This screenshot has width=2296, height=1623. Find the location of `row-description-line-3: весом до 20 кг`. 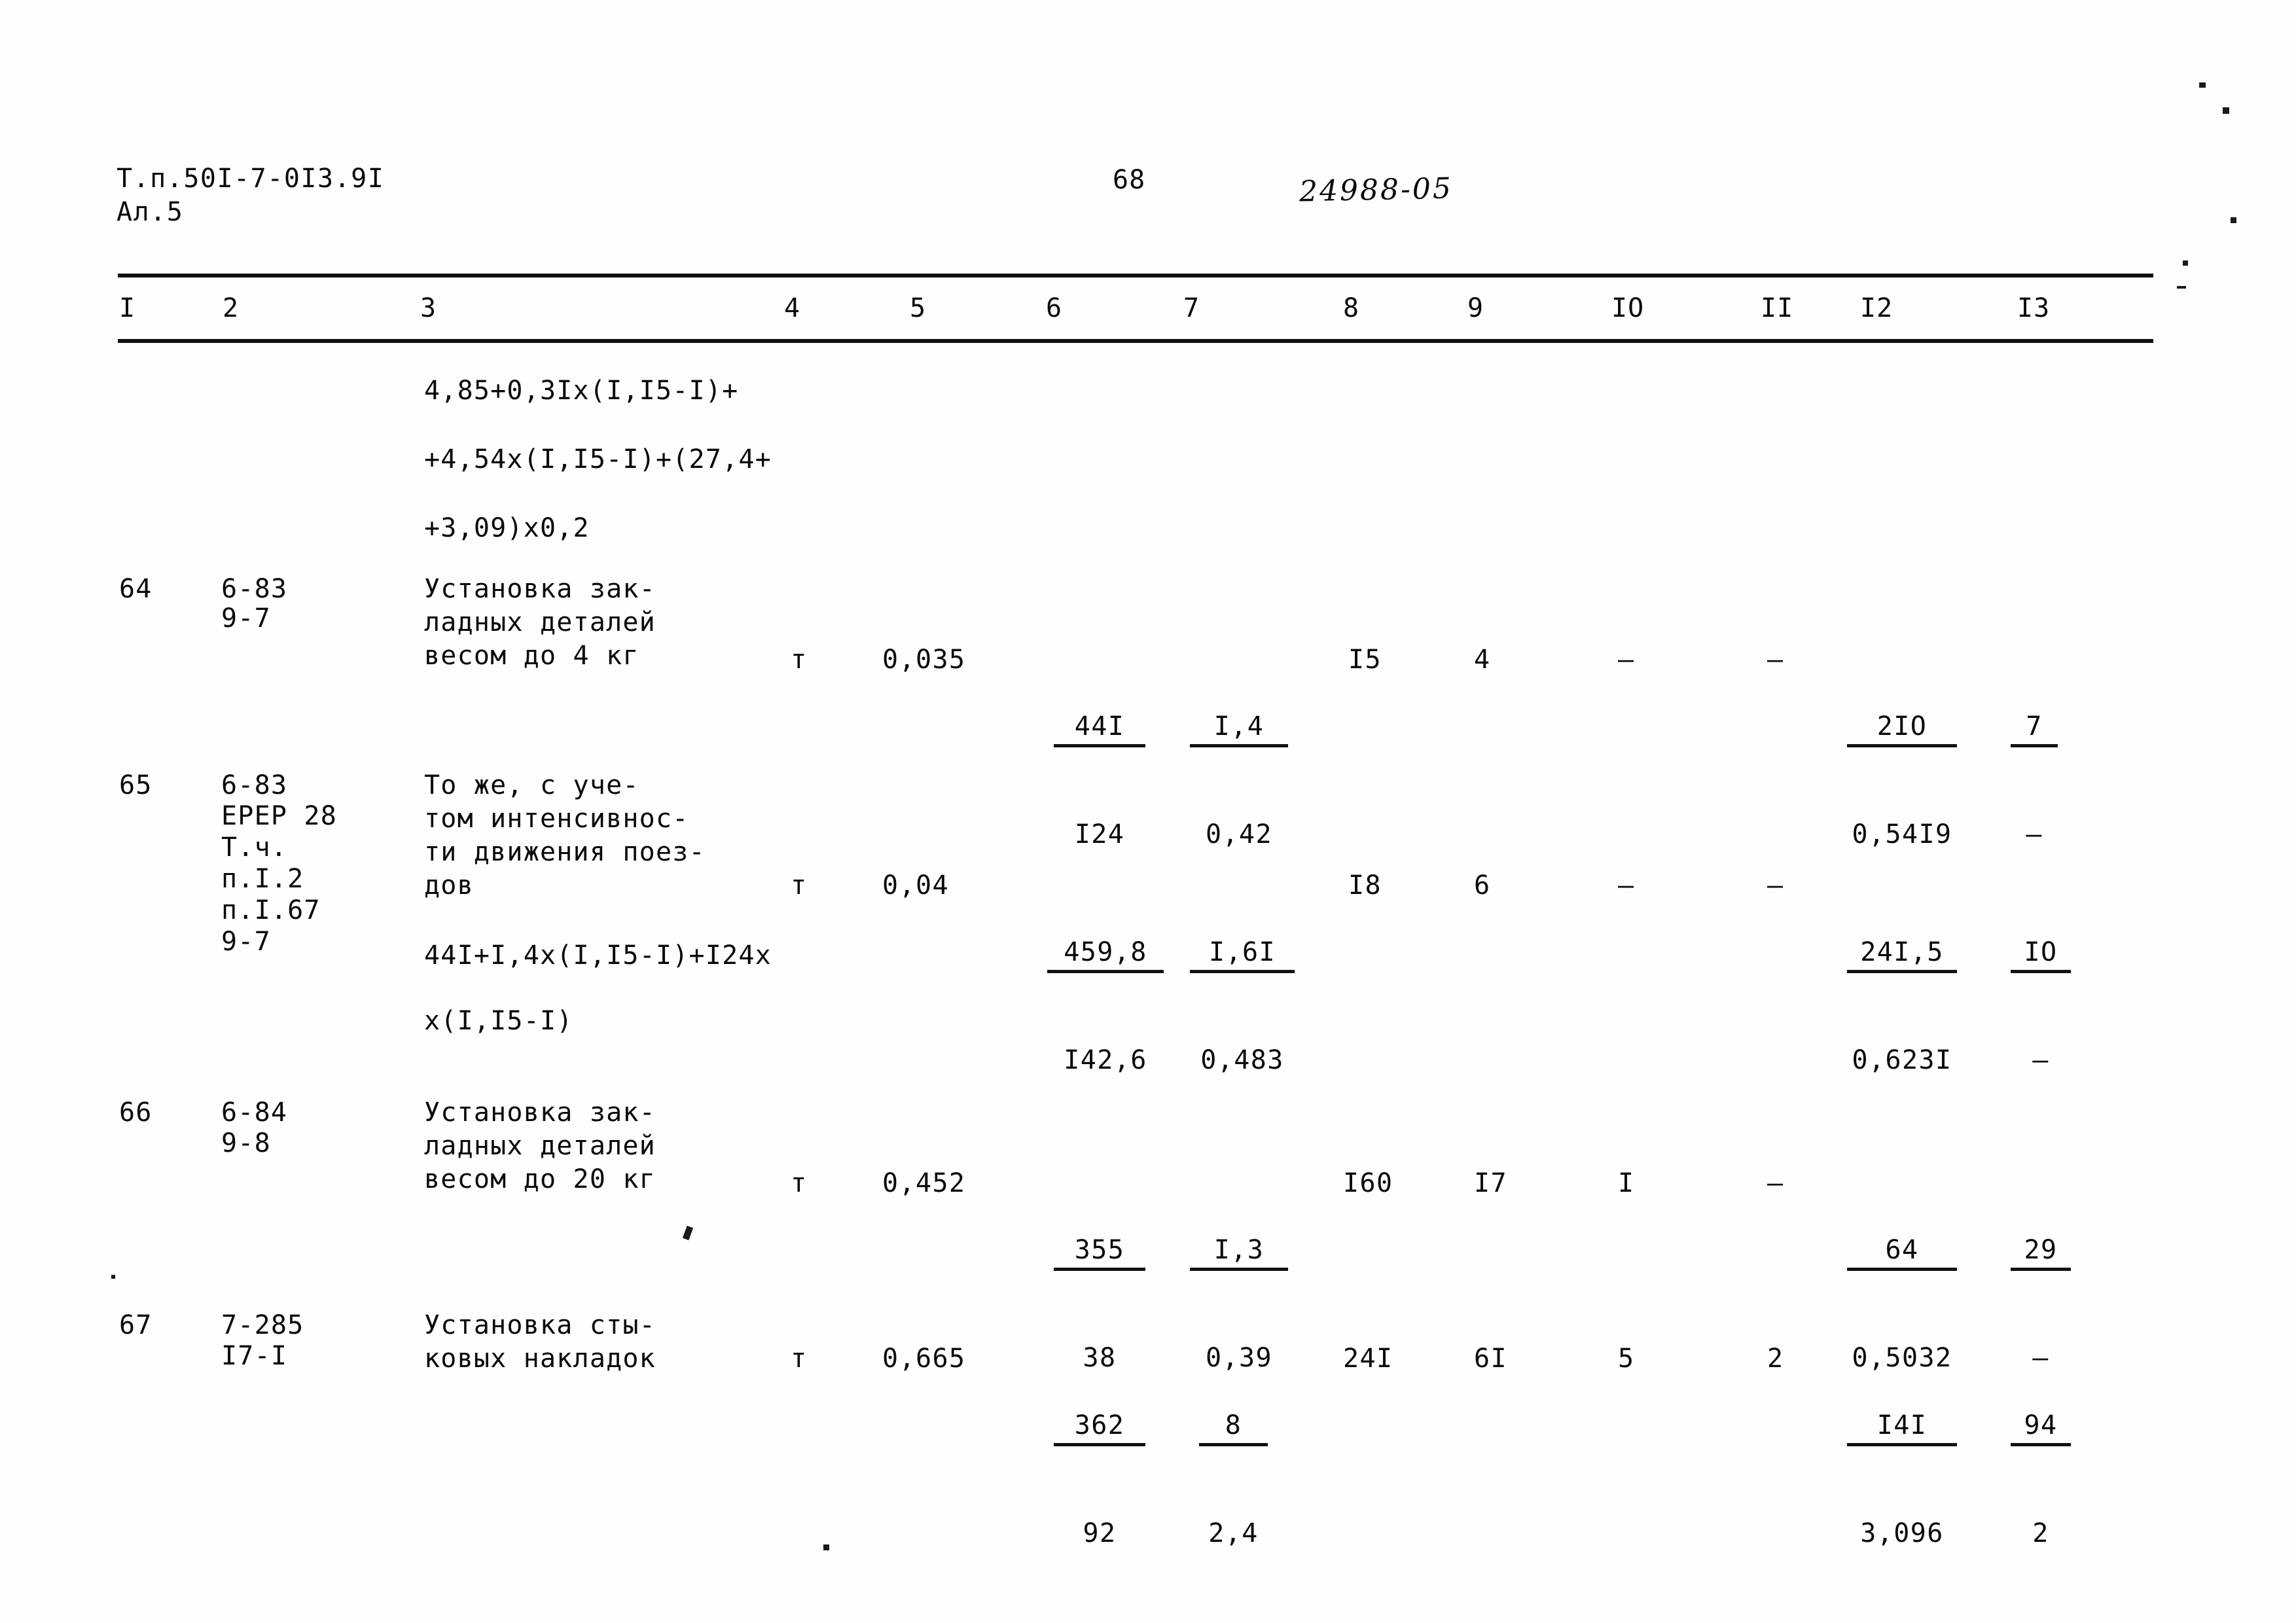

row-description-line-3: весом до 20 кг is located at coordinates (540, 1179).